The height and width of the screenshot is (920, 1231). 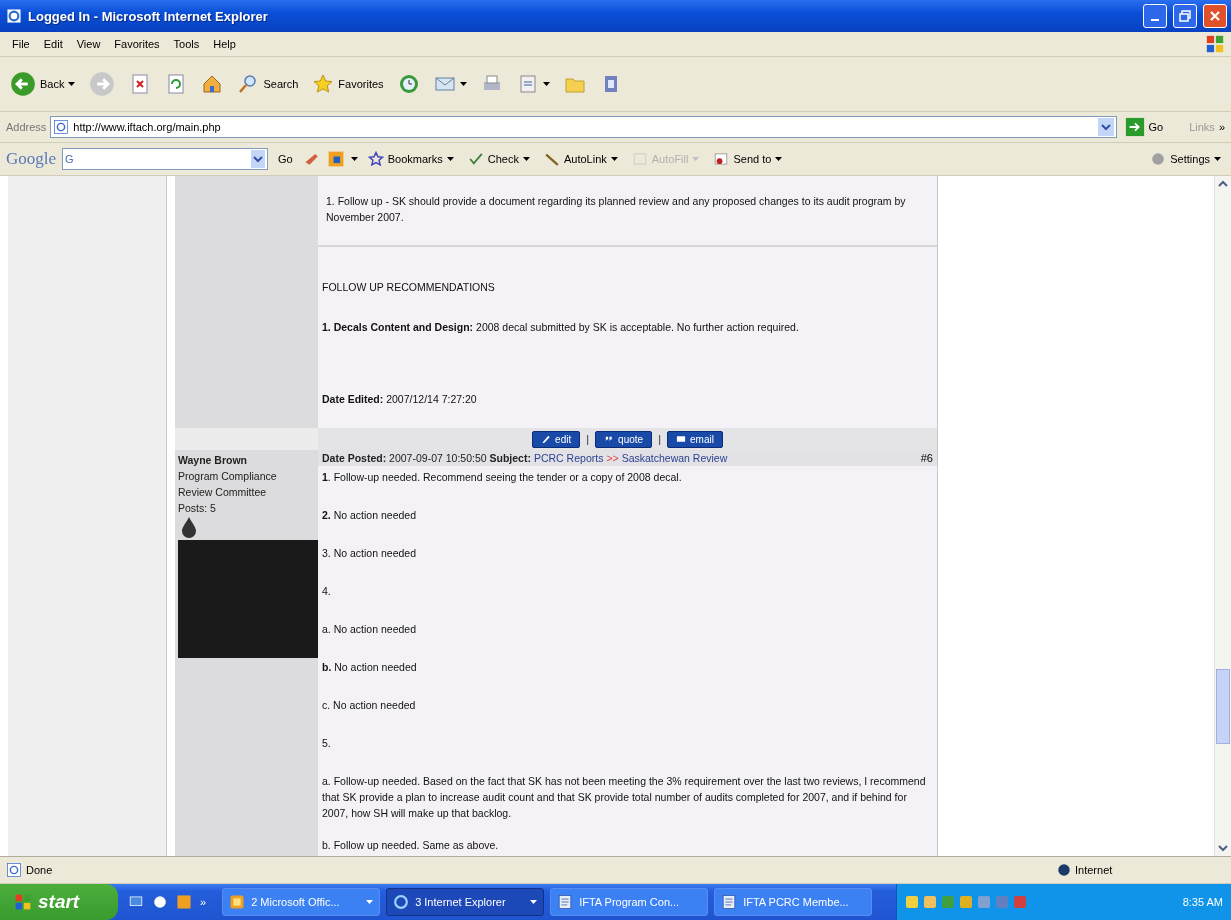 What do you see at coordinates (40, 870) in the screenshot?
I see `status-text: Done` at bounding box center [40, 870].